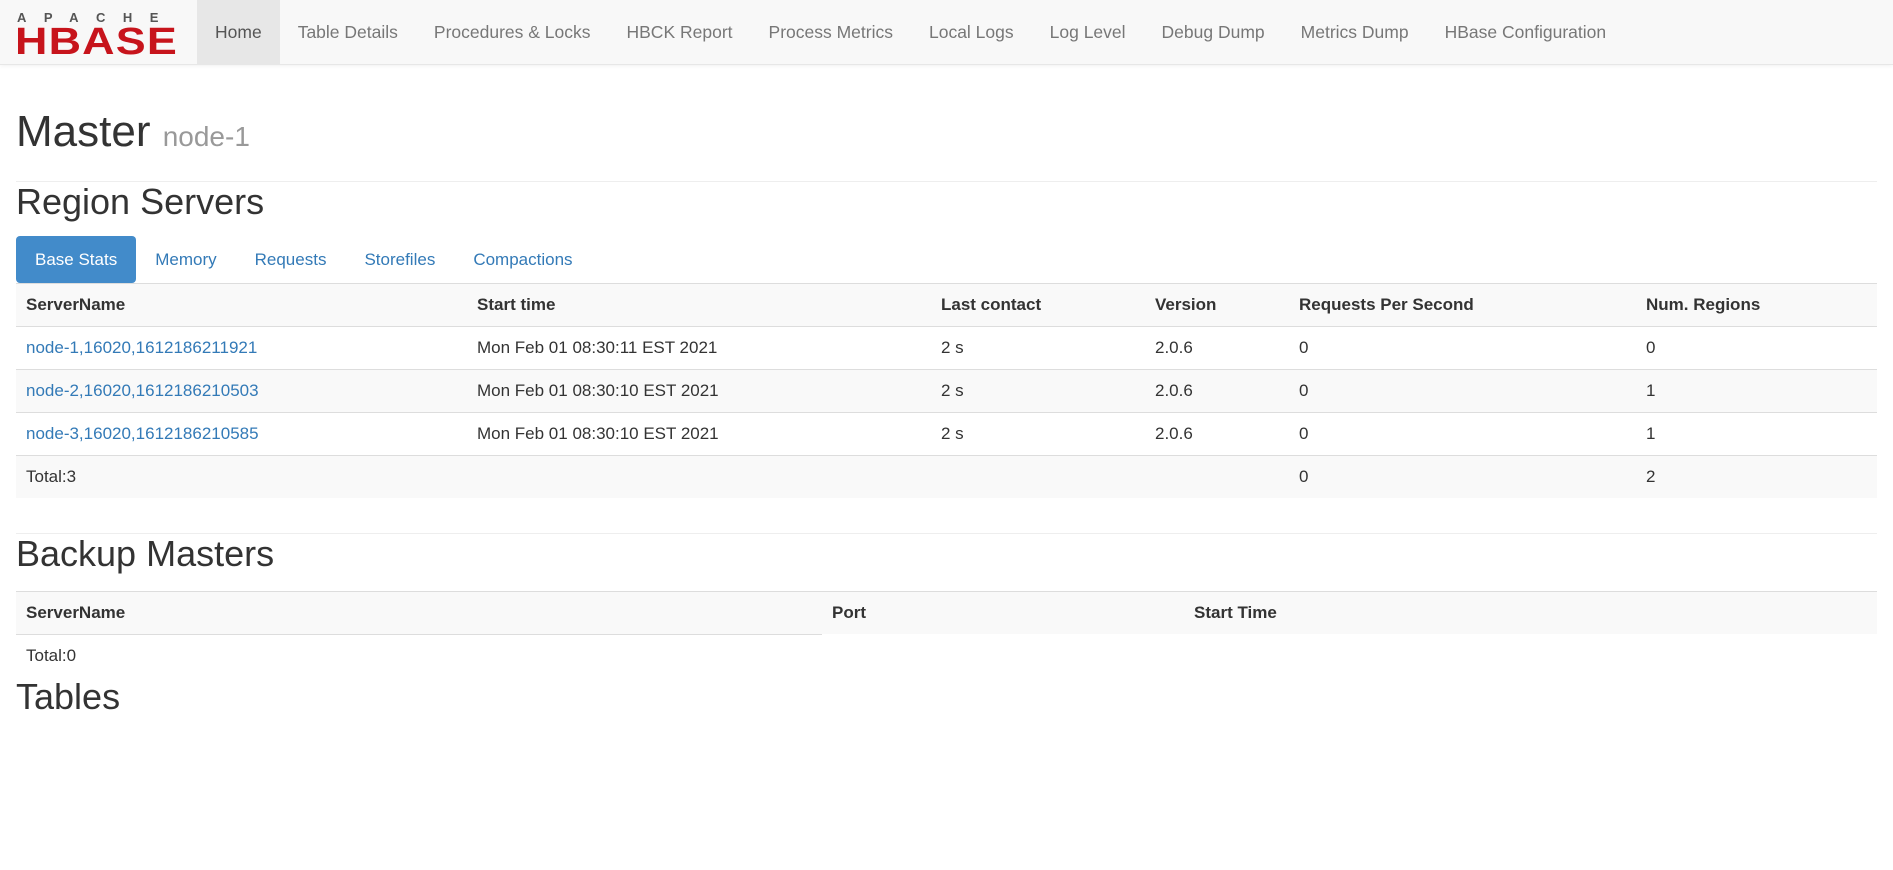  Describe the element at coordinates (971, 32) in the screenshot. I see `nav-local-logs: Local Logs` at that location.